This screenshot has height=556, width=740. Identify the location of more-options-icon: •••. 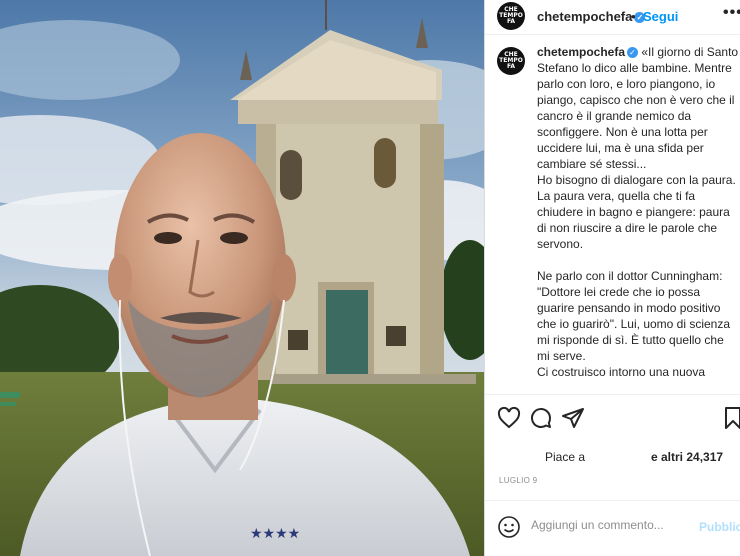
(731, 13).